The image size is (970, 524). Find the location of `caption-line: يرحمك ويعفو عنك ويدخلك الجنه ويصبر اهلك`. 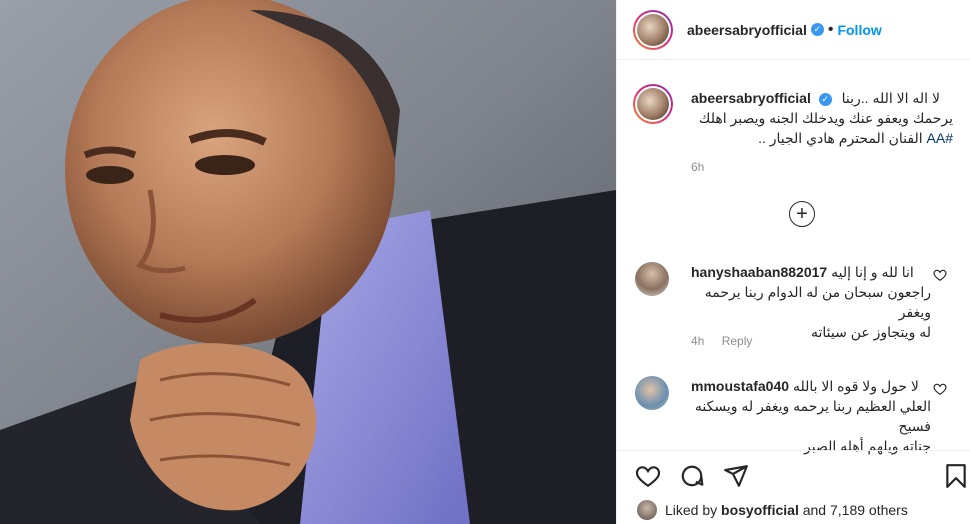

caption-line: يرحمك ويعفو عنك ويدخلك الجنه ويصبر اهلك is located at coordinates (825, 118).